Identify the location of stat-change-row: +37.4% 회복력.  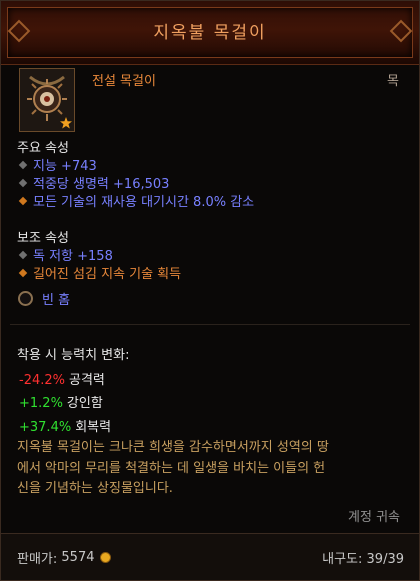
(65, 427).